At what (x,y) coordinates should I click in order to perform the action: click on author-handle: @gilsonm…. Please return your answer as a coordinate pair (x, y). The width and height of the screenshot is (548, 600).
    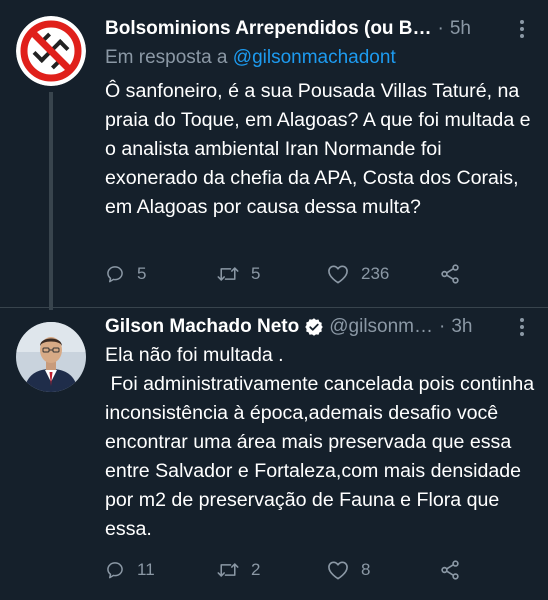
    Looking at the image, I should click on (381, 327).